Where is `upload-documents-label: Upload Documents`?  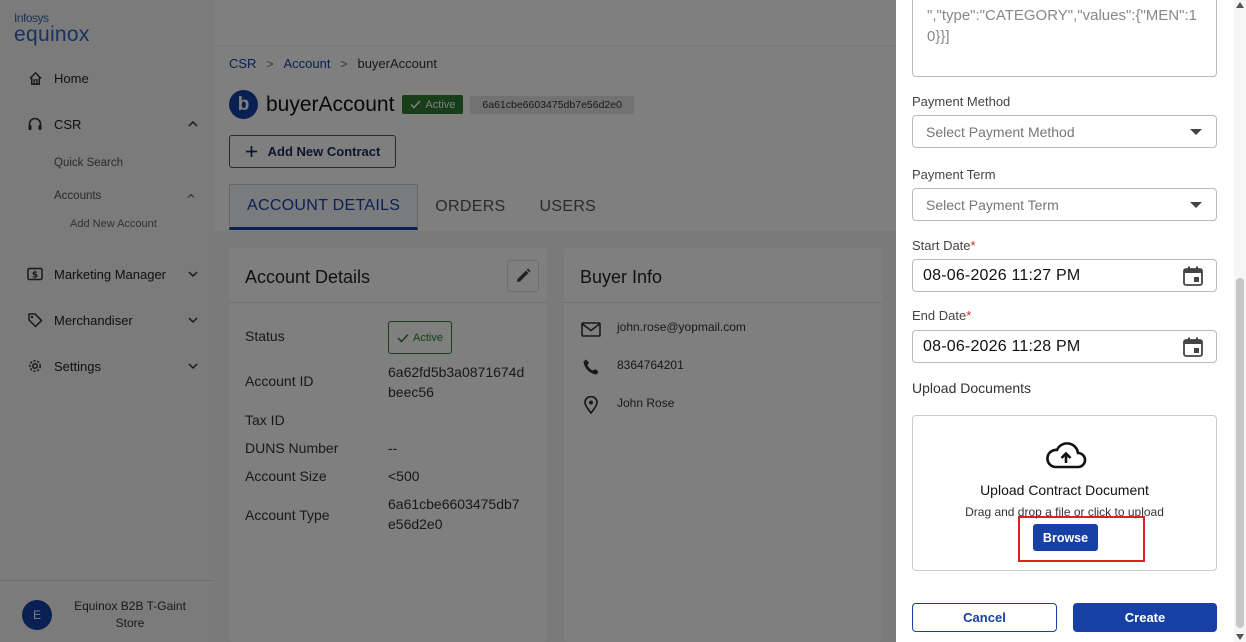 upload-documents-label: Upload Documents is located at coordinates (972, 388).